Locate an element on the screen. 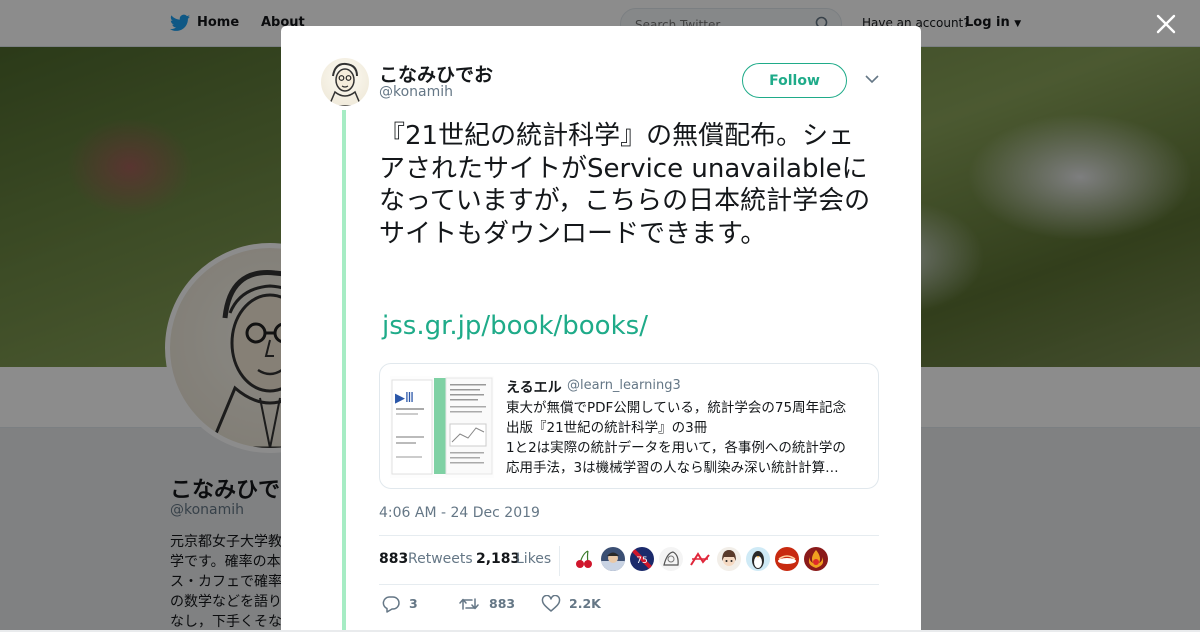  svg-text: 75 is located at coordinates (641, 561).